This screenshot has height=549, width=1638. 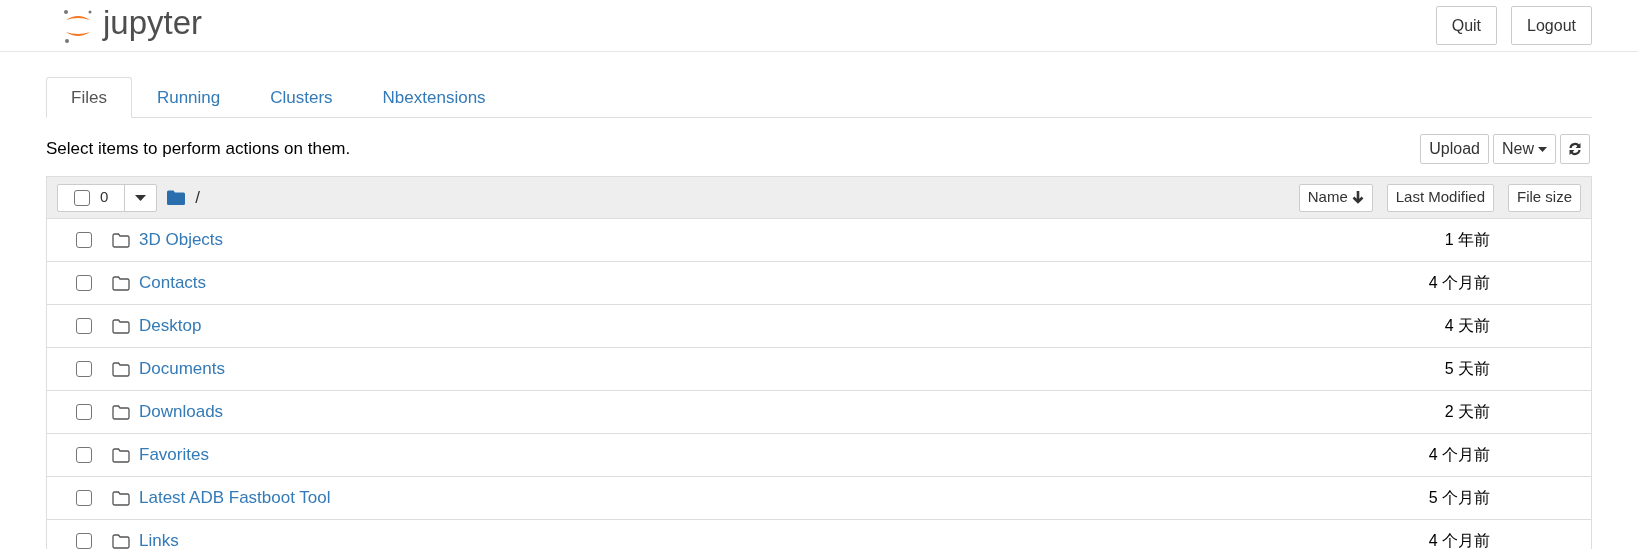 What do you see at coordinates (181, 240) in the screenshot?
I see `folder-link: 3D Objects` at bounding box center [181, 240].